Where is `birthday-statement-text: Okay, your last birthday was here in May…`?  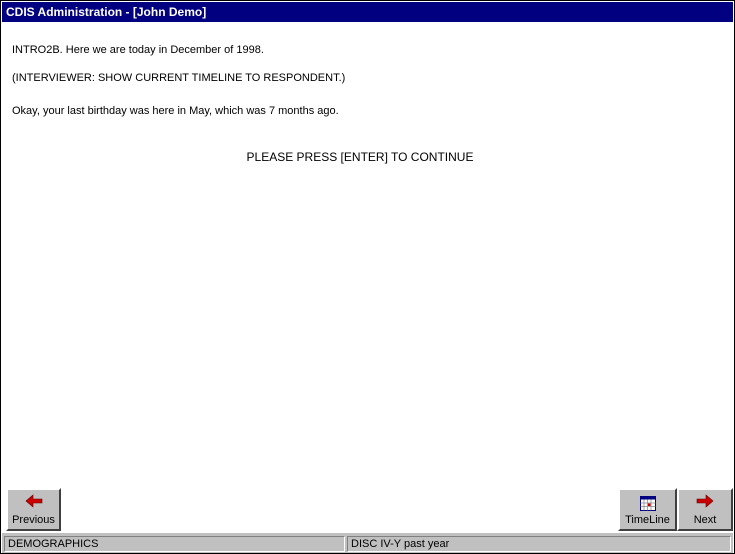 birthday-statement-text: Okay, your last birthday was here in May… is located at coordinates (175, 111).